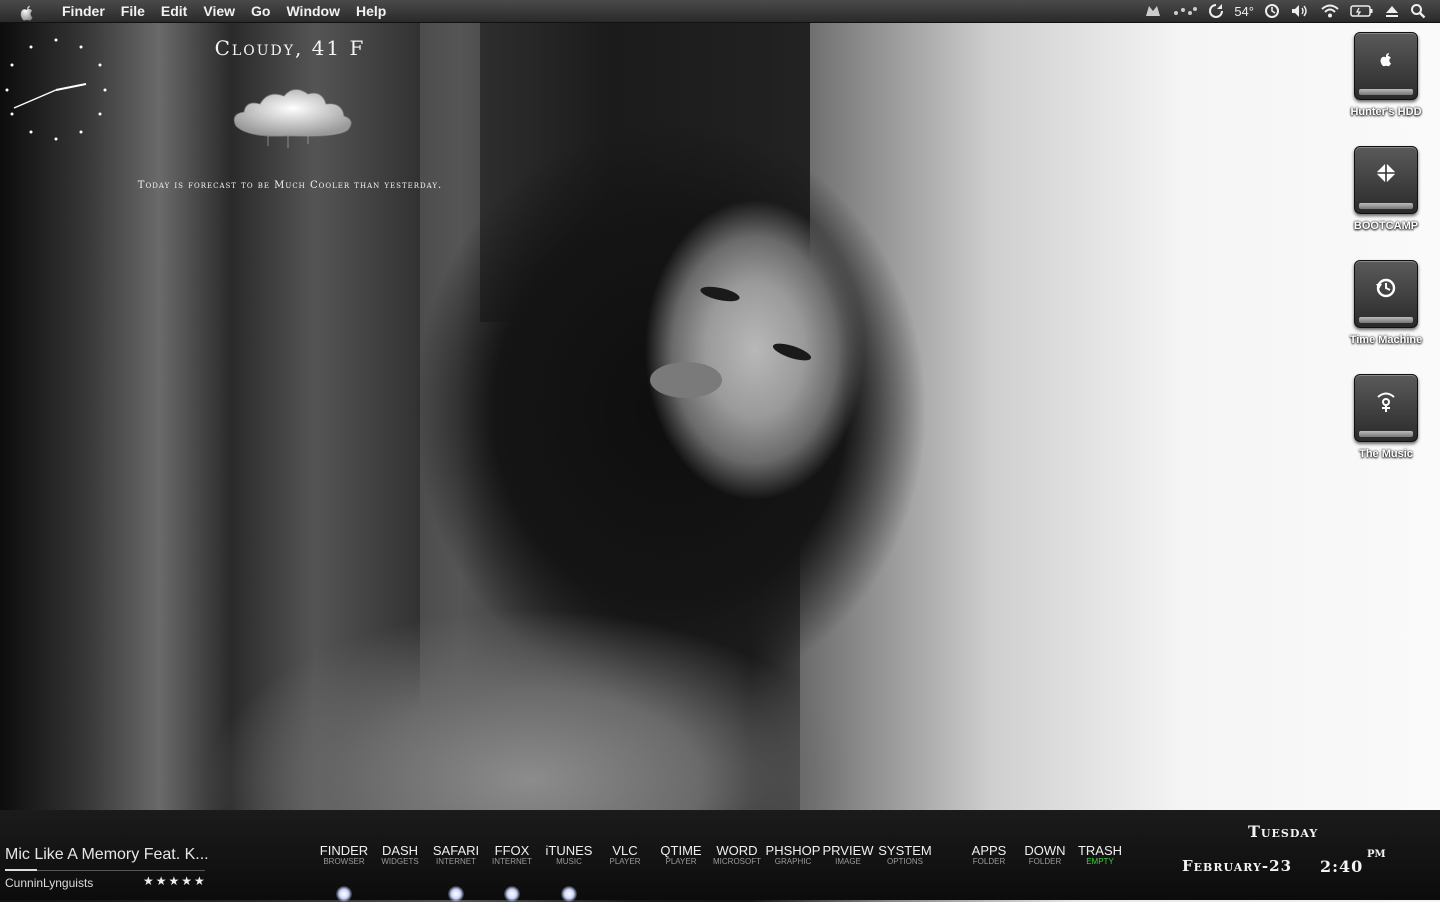 The width and height of the screenshot is (1440, 902). What do you see at coordinates (344, 850) in the screenshot?
I see `dock-item-label: FINDER` at bounding box center [344, 850].